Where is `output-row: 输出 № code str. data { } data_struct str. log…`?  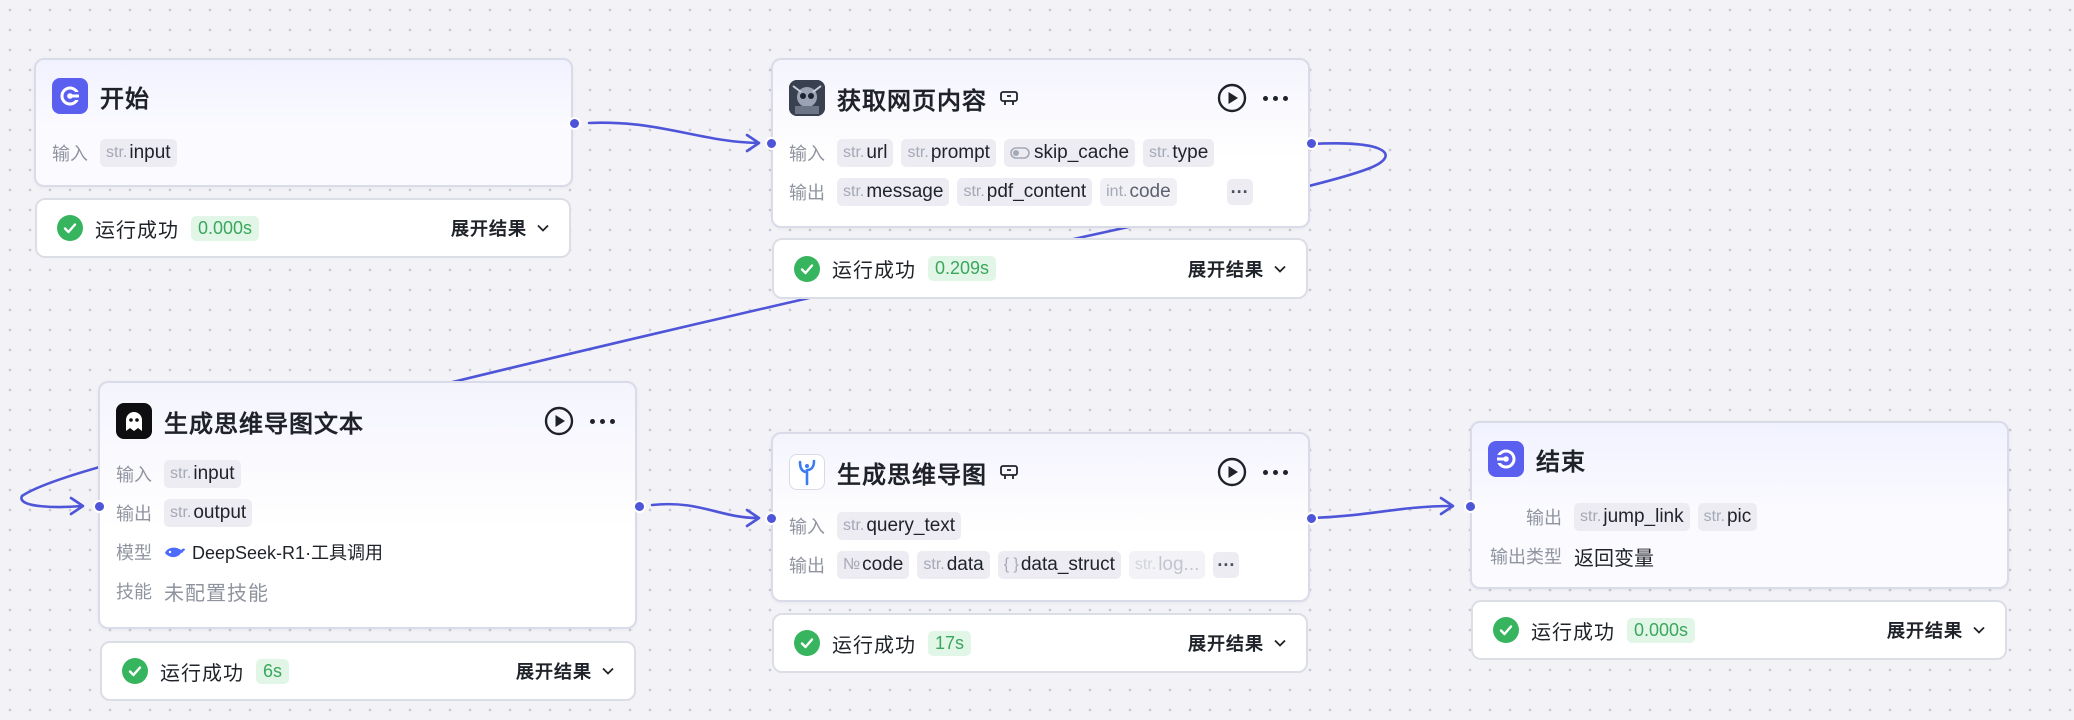 output-row: 输出 № code str. data { } data_struct str. log… is located at coordinates (1014, 565).